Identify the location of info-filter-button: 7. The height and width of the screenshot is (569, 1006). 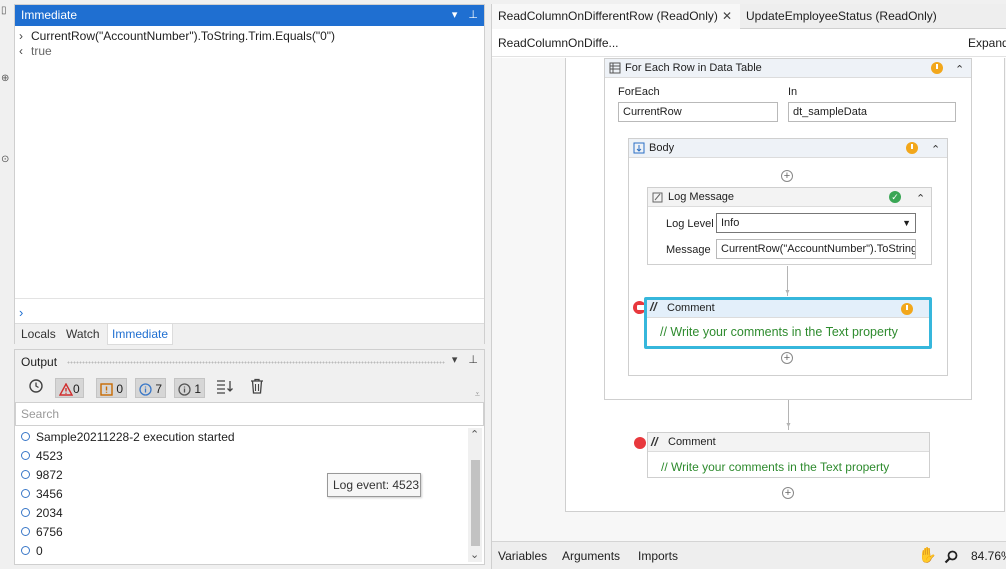
(151, 388).